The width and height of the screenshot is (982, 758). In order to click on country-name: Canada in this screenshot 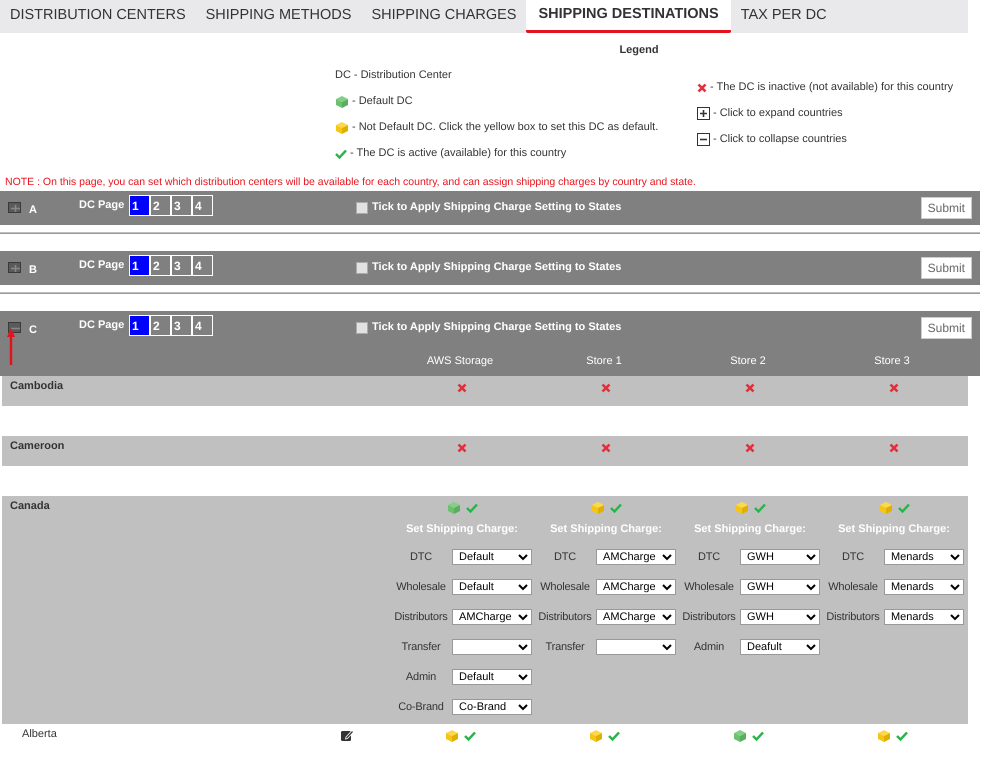, I will do `click(196, 505)`.